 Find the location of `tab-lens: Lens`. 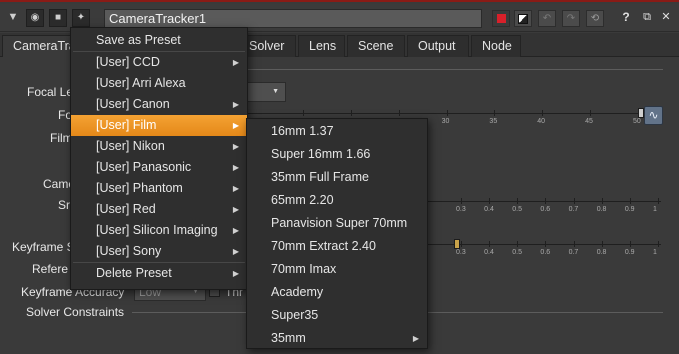

tab-lens: Lens is located at coordinates (321, 46).